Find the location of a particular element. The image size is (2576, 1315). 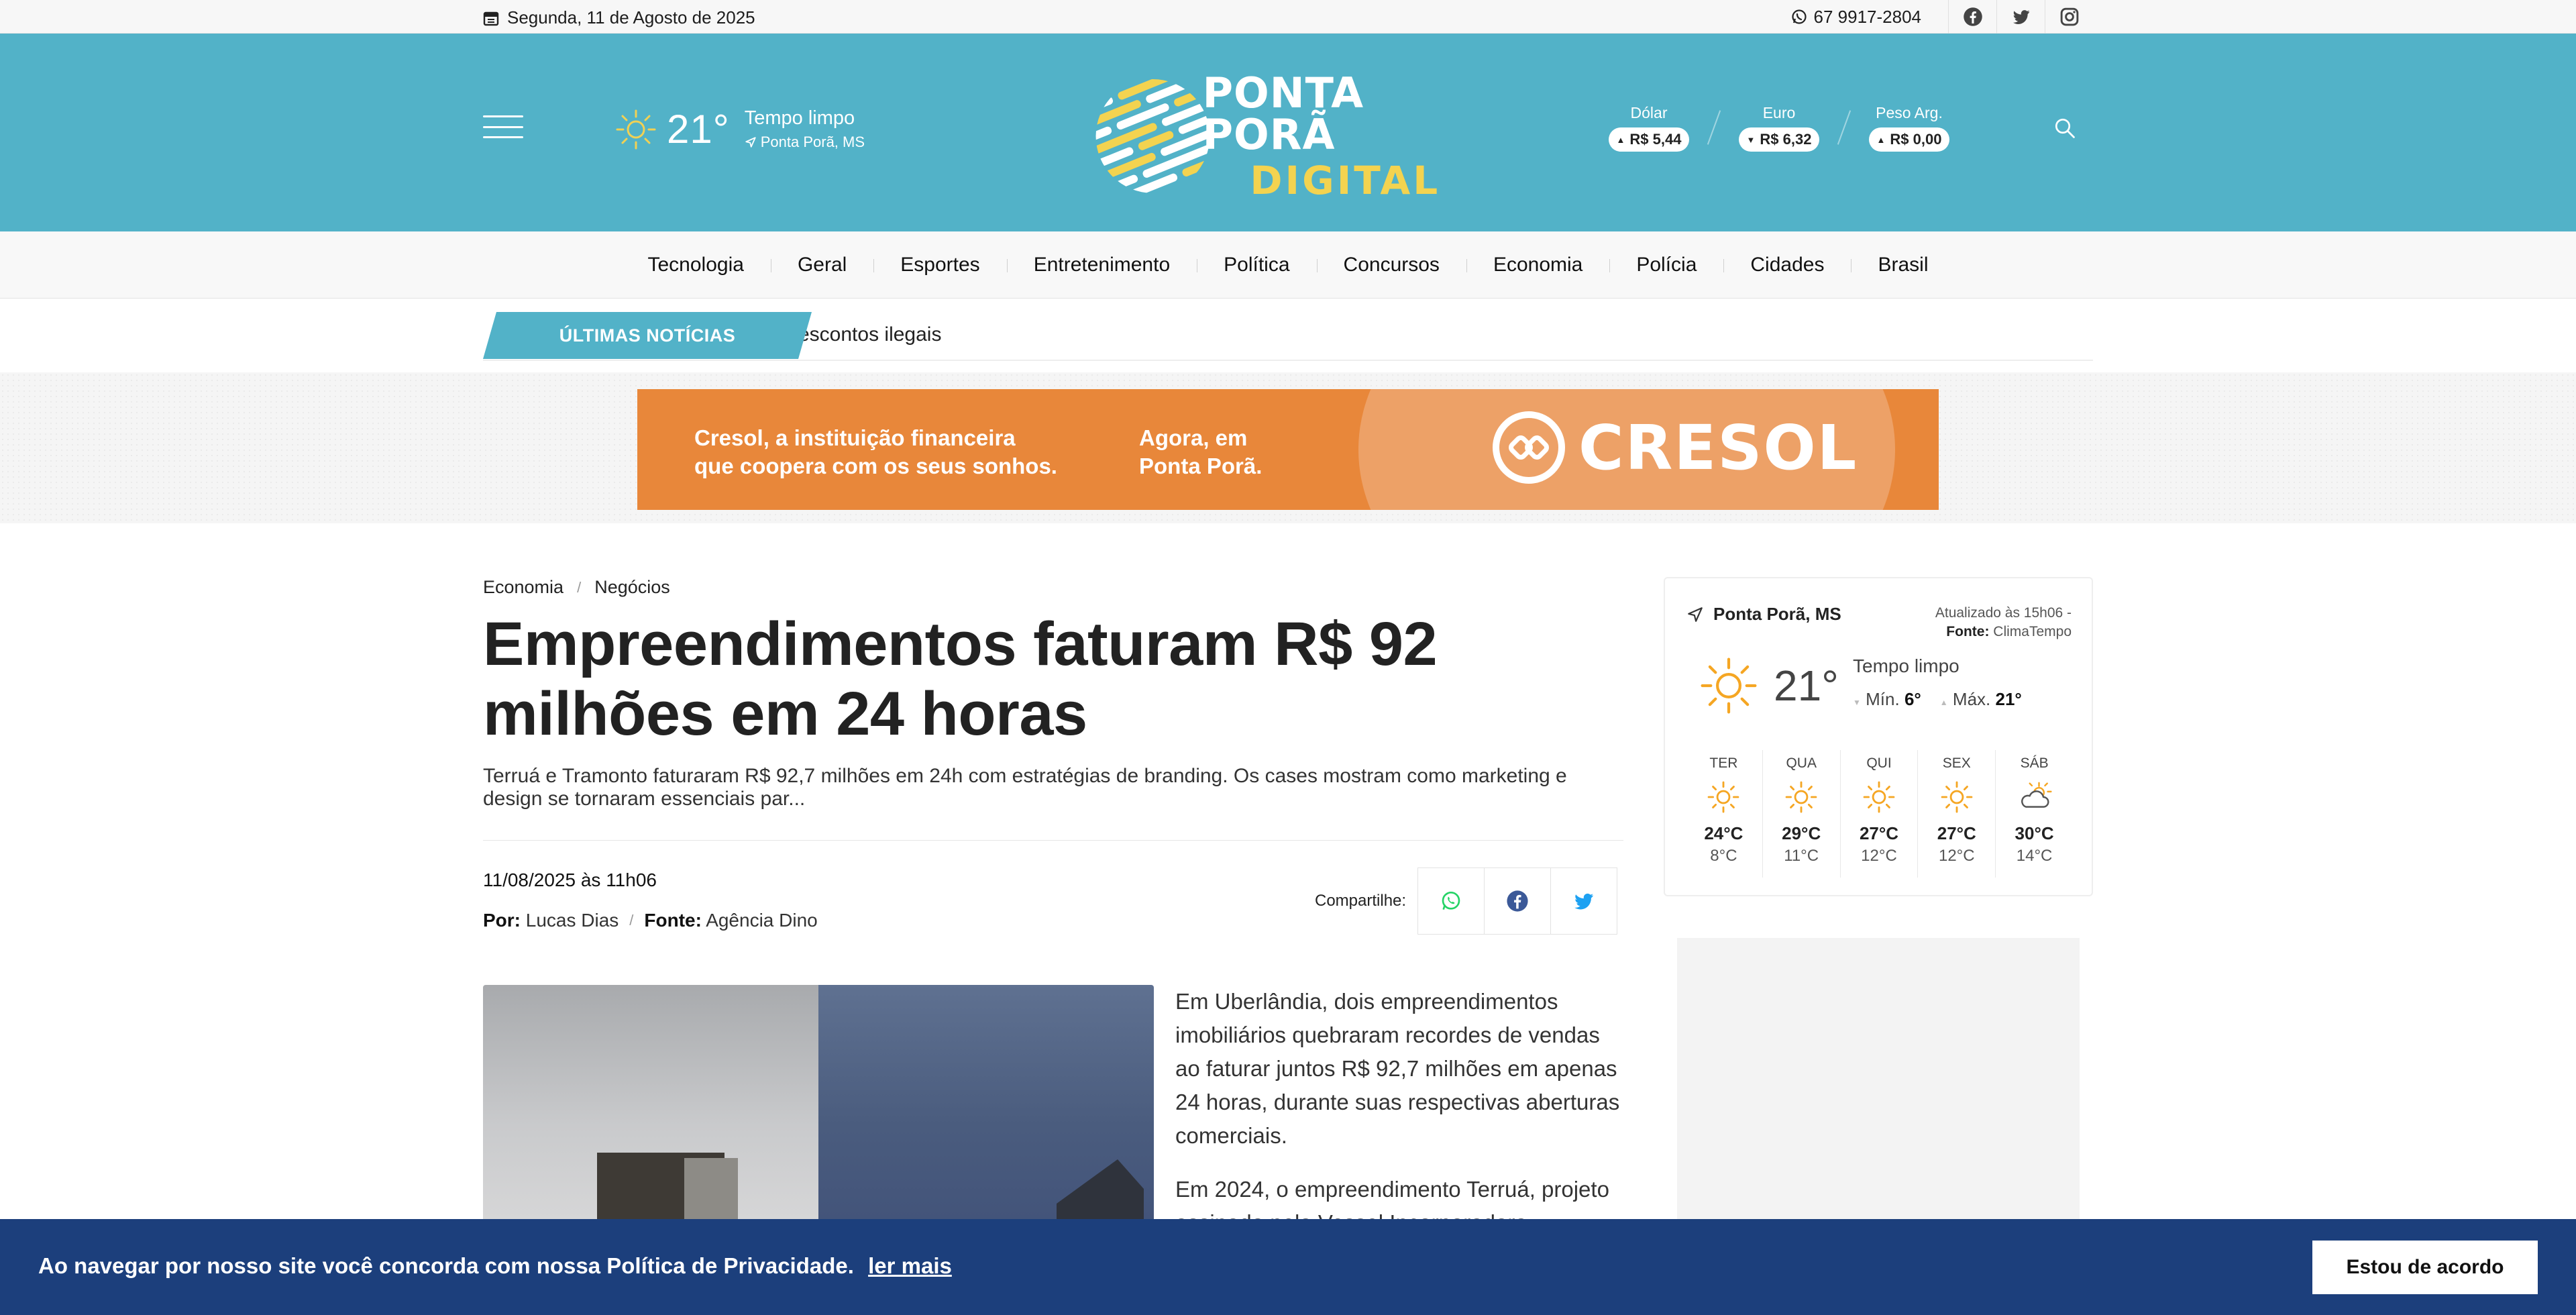

weather-minmax: ▼ Mín. 6° ▲ Máx. 21° is located at coordinates (1937, 699).